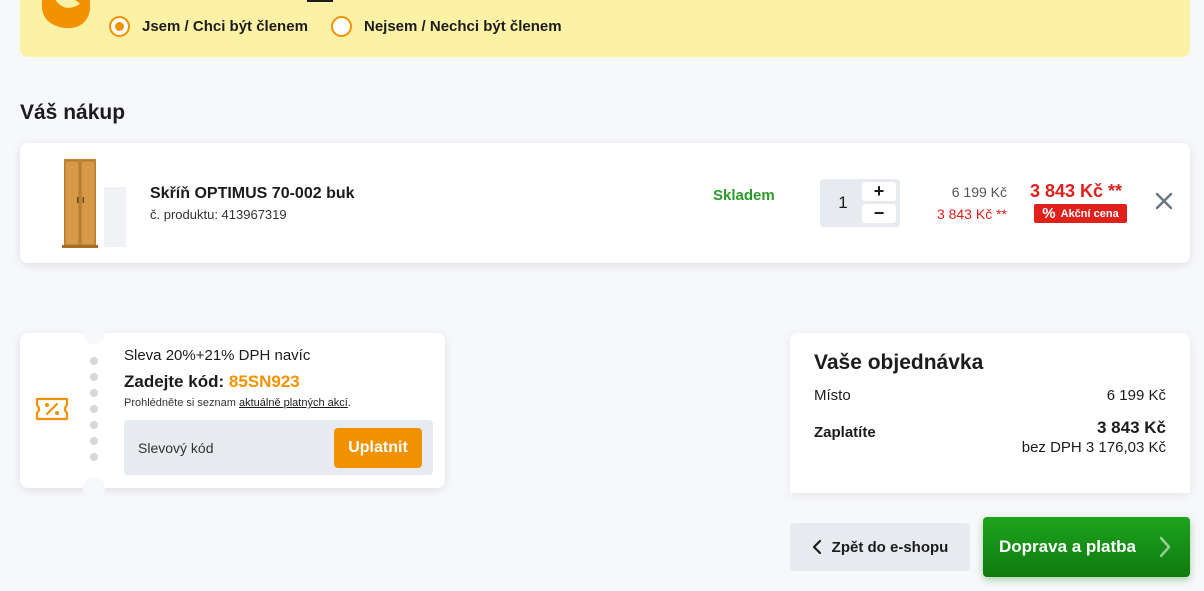 The width and height of the screenshot is (1204, 591). I want to click on sale-badge: % Akční cena, so click(1080, 213).